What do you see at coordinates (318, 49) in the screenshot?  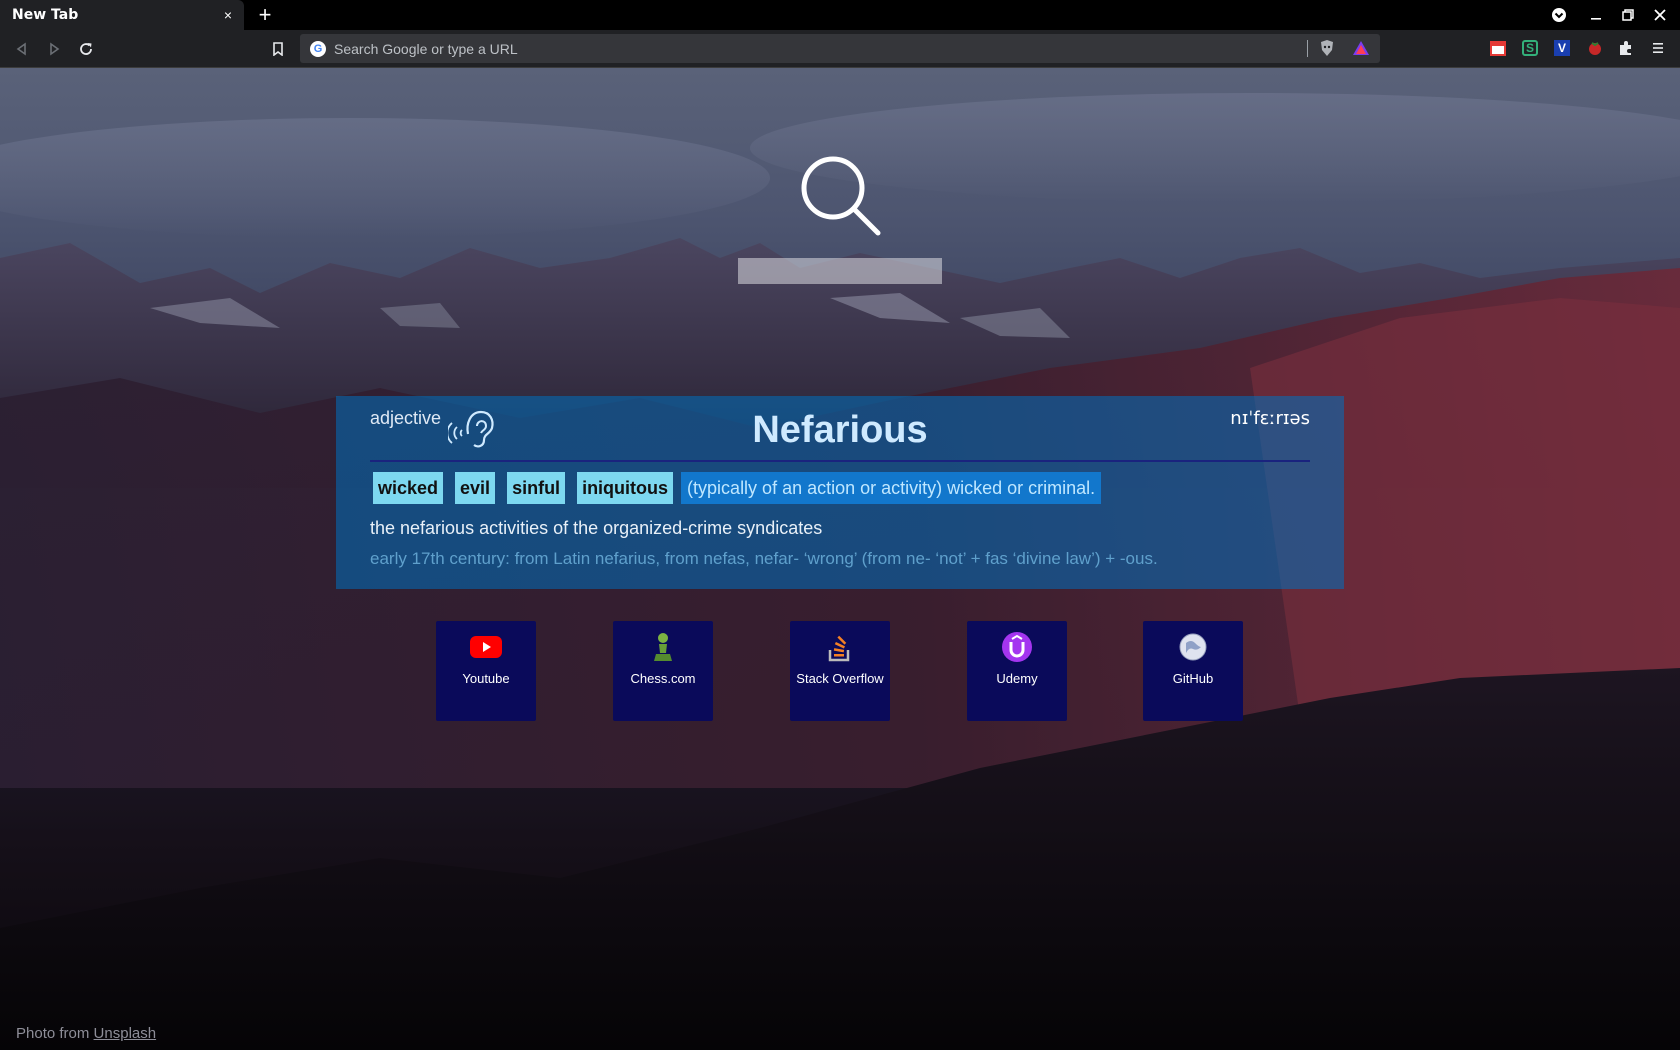 I see `google-icon: G` at bounding box center [318, 49].